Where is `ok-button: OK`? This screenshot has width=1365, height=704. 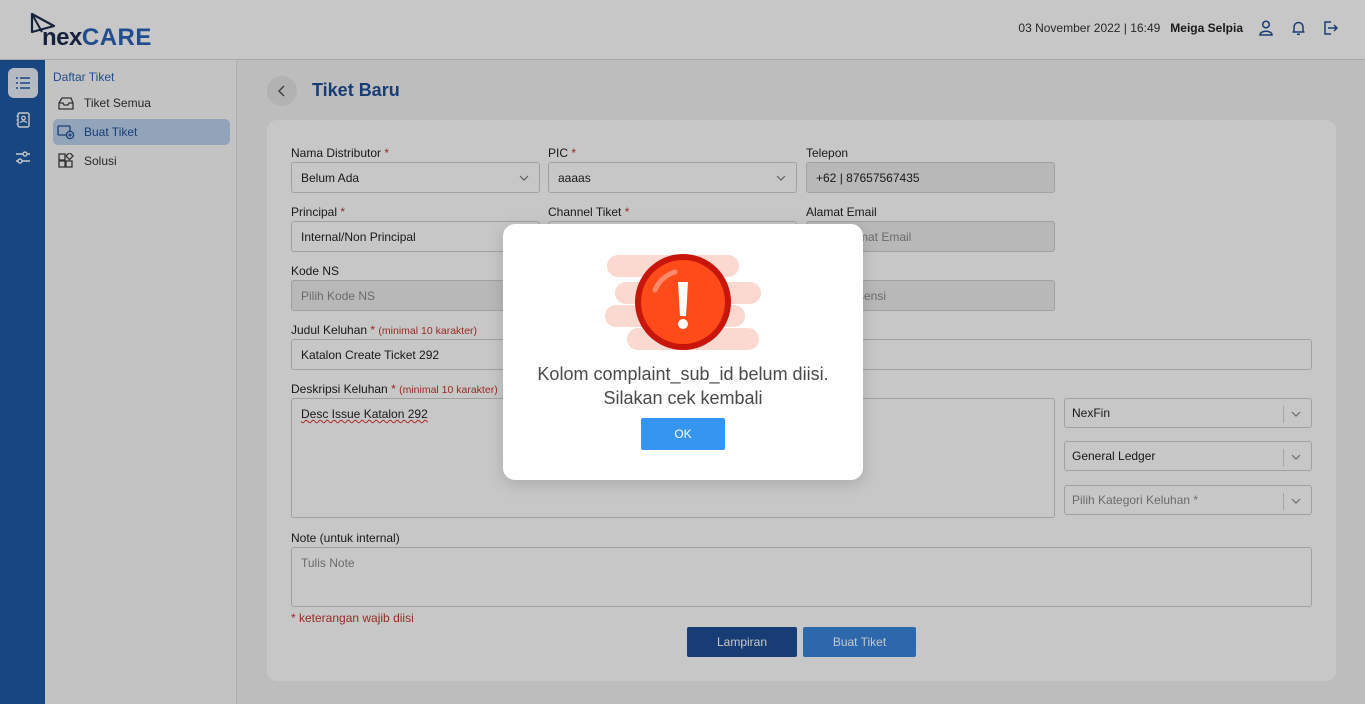 ok-button: OK is located at coordinates (683, 434).